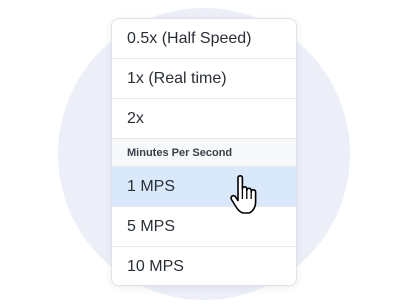  I want to click on menu-item-real-time: 1x (Real time), so click(204, 79).